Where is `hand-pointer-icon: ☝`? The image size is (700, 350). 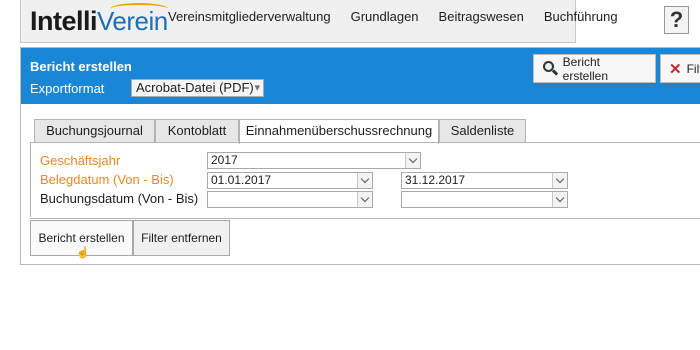
hand-pointer-icon: ☝ is located at coordinates (83, 253).